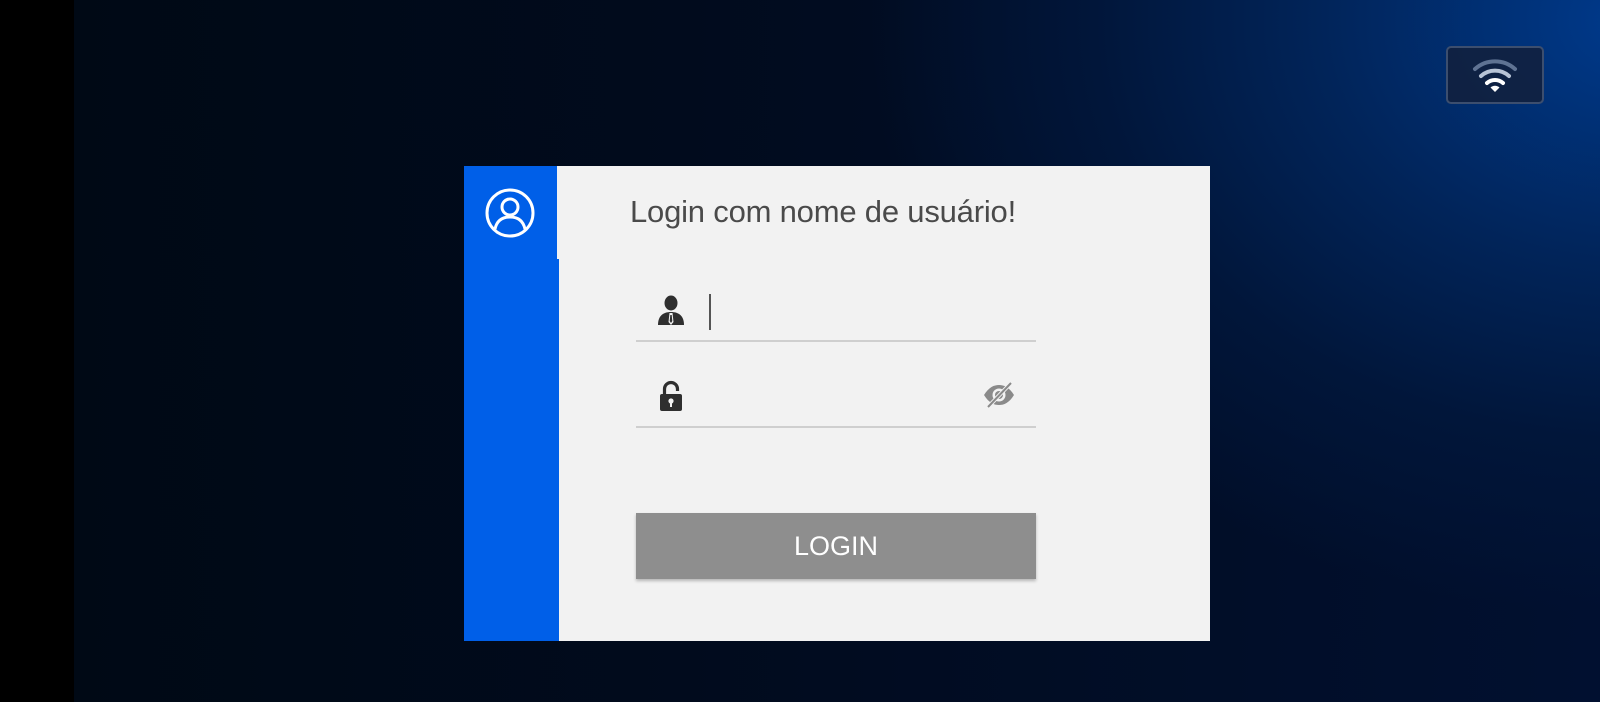  Describe the element at coordinates (858, 394) in the screenshot. I see `password-input` at that location.